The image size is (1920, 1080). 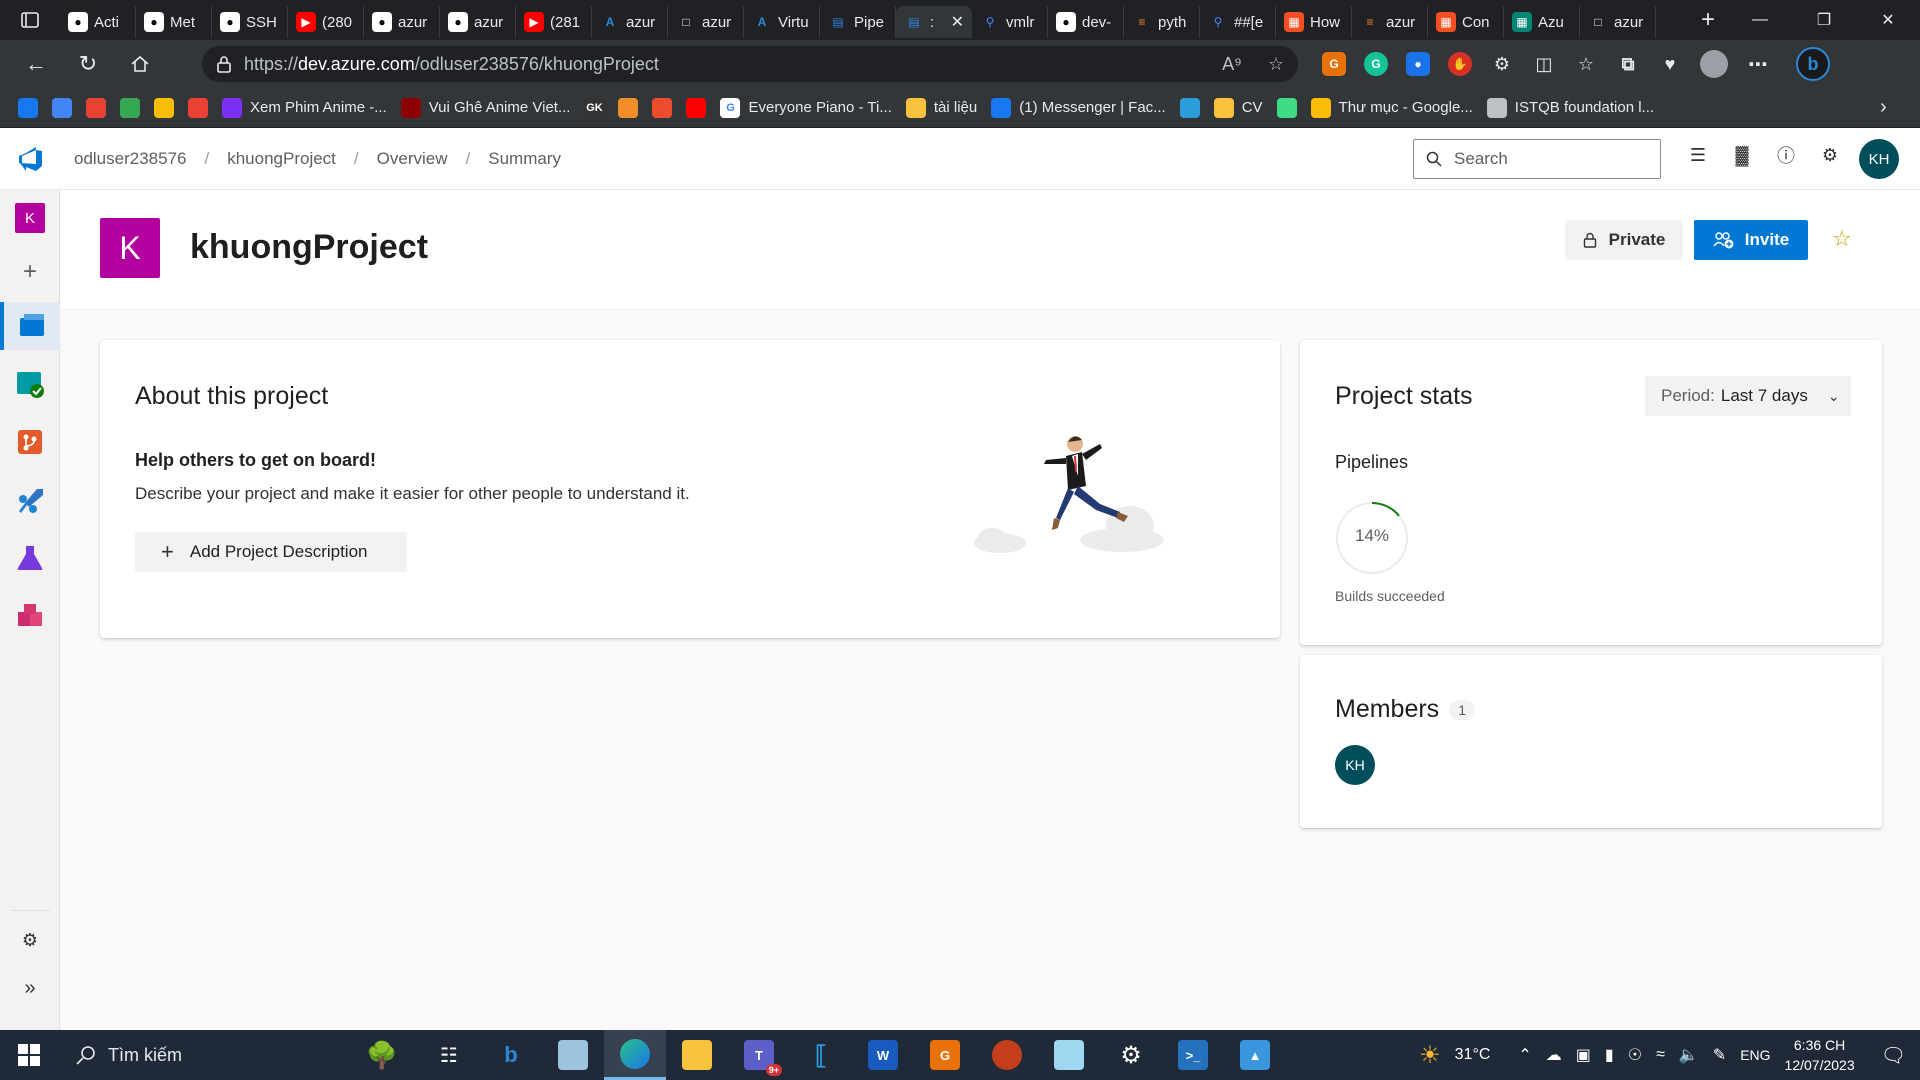 I want to click on help-icon: ⓘ, so click(x=1786, y=155).